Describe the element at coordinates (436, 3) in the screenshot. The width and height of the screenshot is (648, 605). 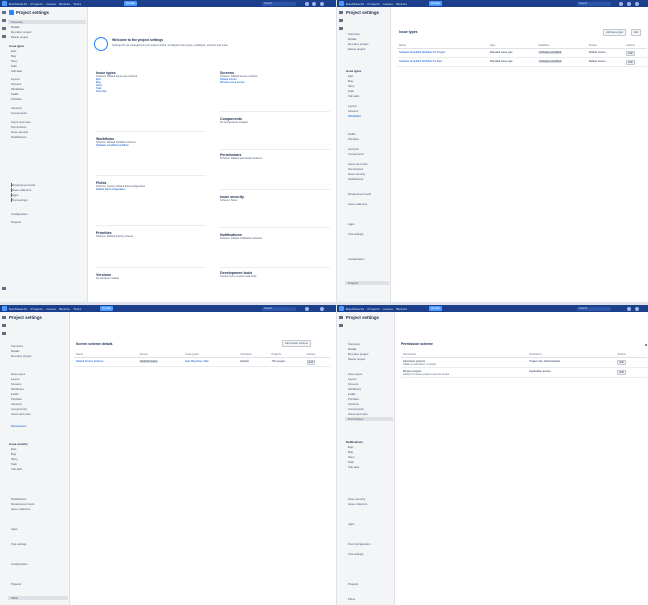
I see `create-button: Create` at that location.